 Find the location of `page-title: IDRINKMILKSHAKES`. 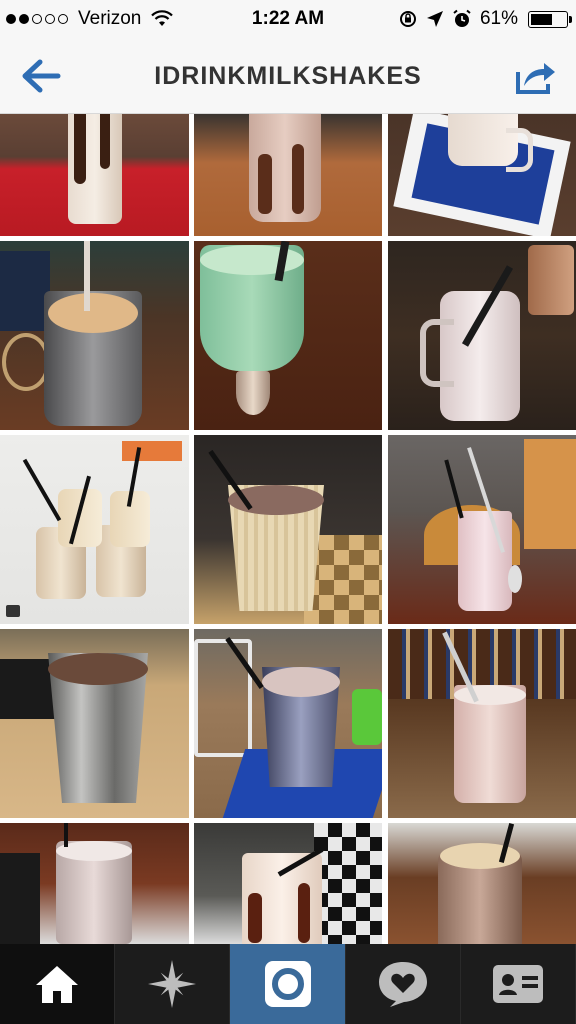

page-title: IDRINKMILKSHAKES is located at coordinates (288, 76).